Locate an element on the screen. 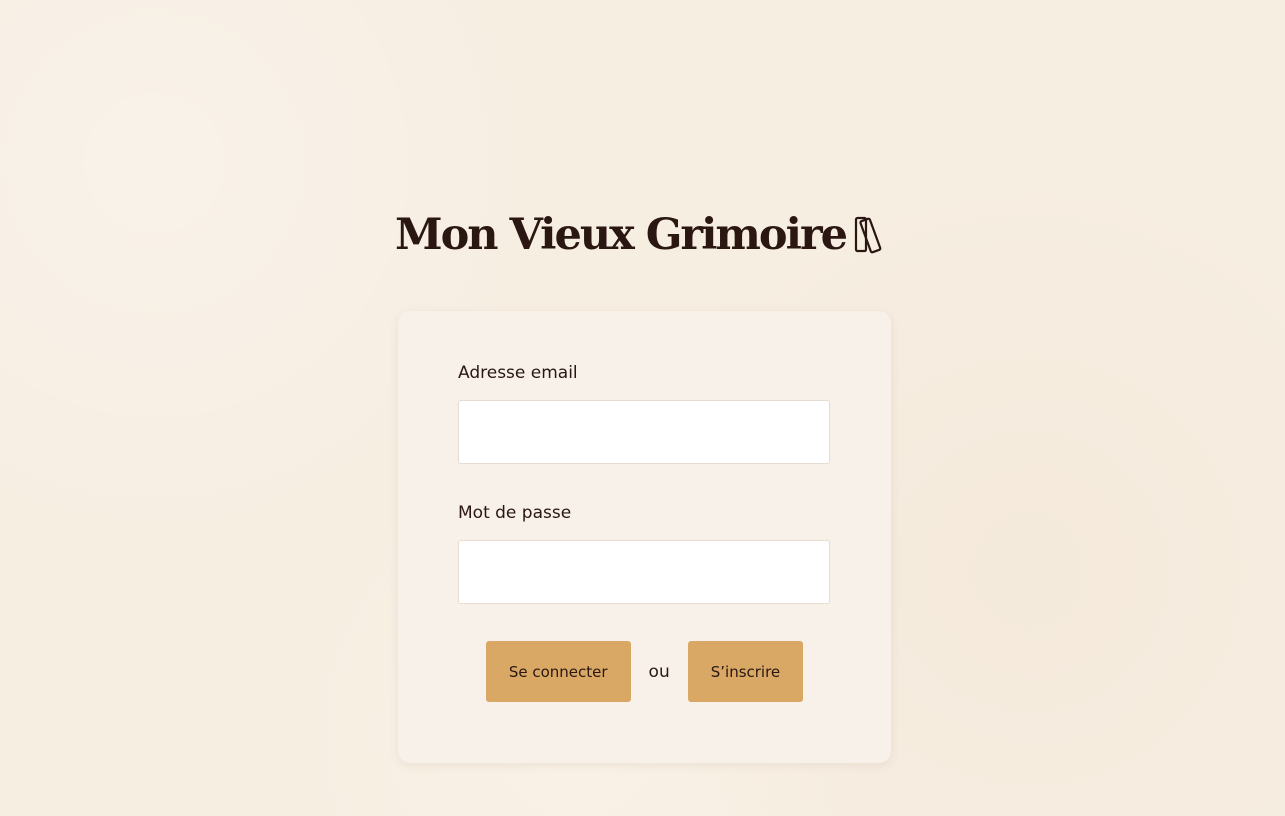  signup-button: S’inscrire is located at coordinates (745, 671).